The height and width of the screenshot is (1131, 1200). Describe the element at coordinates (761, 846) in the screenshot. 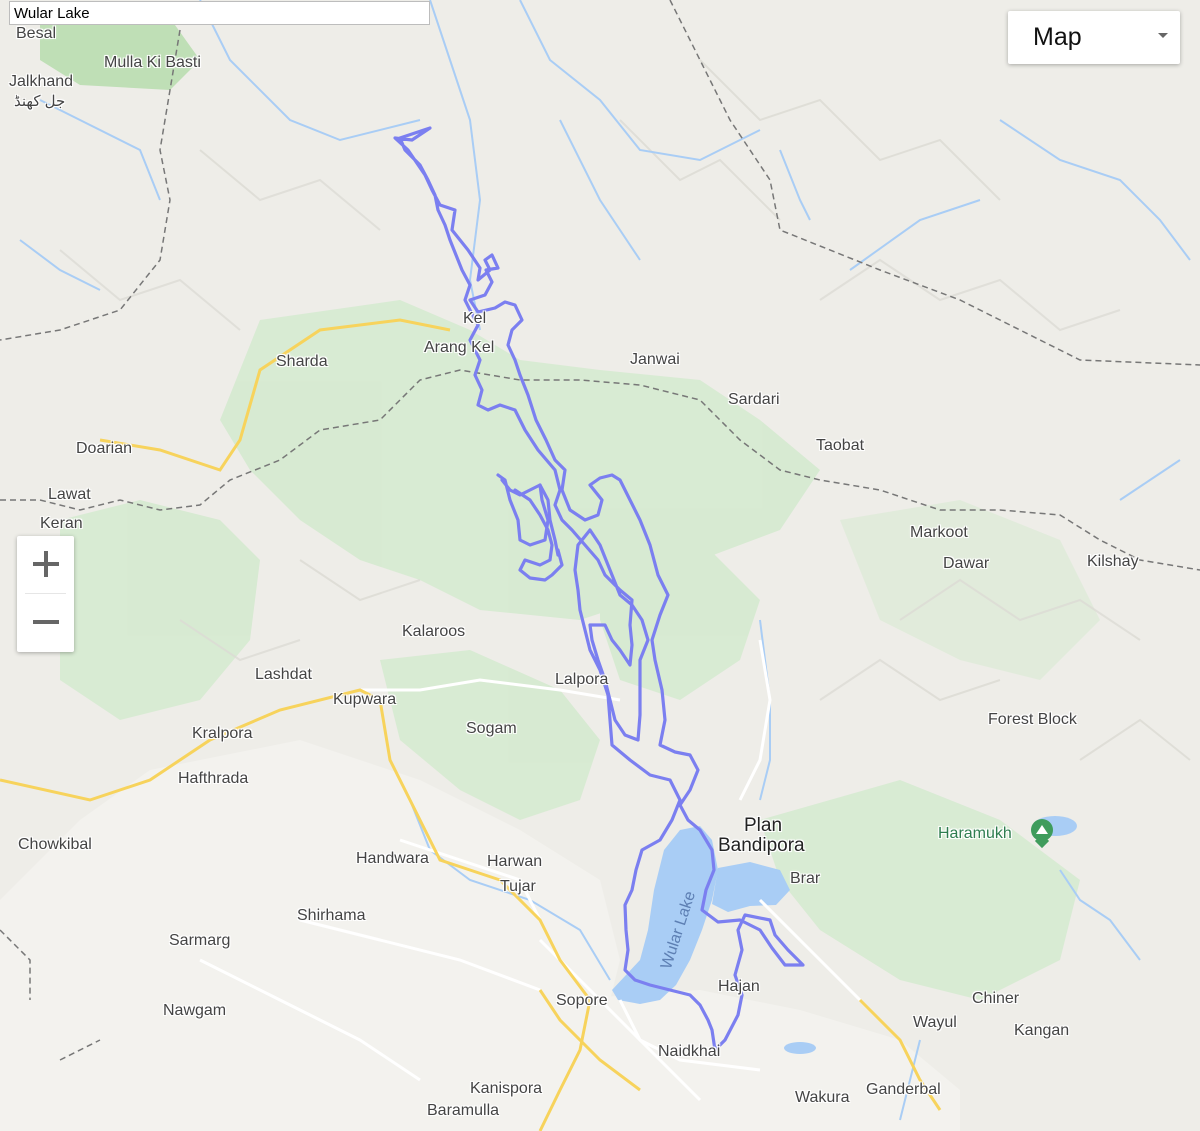

I see `place-label: Bandipora` at that location.